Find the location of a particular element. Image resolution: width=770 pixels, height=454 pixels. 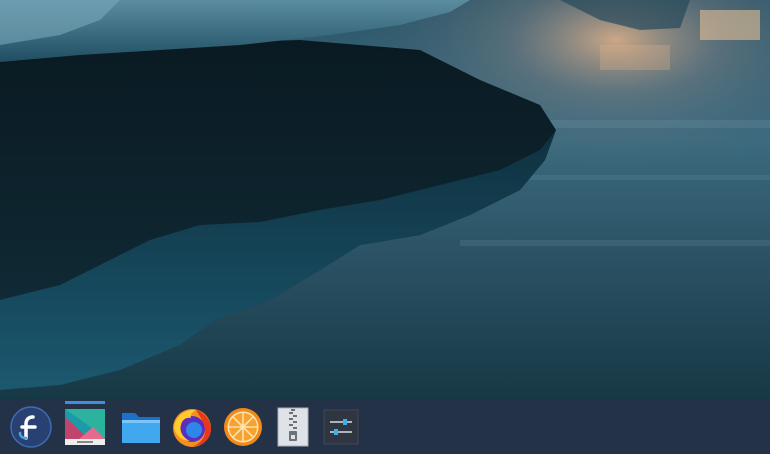

firefox-icon is located at coordinates (192, 427).